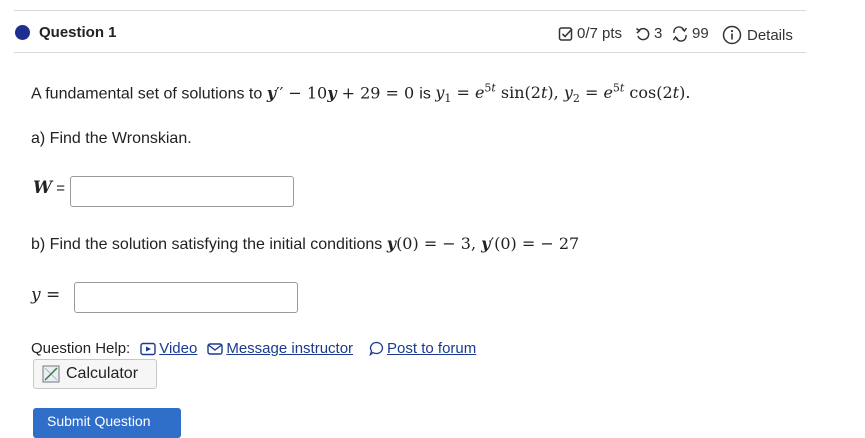  I want to click on retries-count: 99, so click(700, 33).